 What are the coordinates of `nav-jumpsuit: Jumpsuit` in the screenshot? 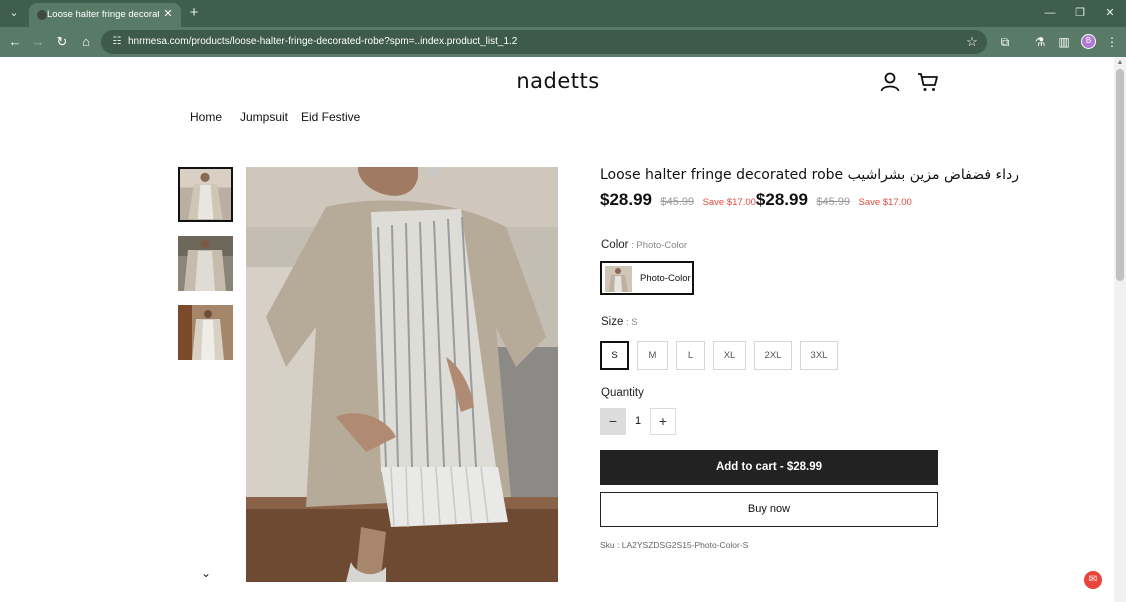 It's located at (264, 117).